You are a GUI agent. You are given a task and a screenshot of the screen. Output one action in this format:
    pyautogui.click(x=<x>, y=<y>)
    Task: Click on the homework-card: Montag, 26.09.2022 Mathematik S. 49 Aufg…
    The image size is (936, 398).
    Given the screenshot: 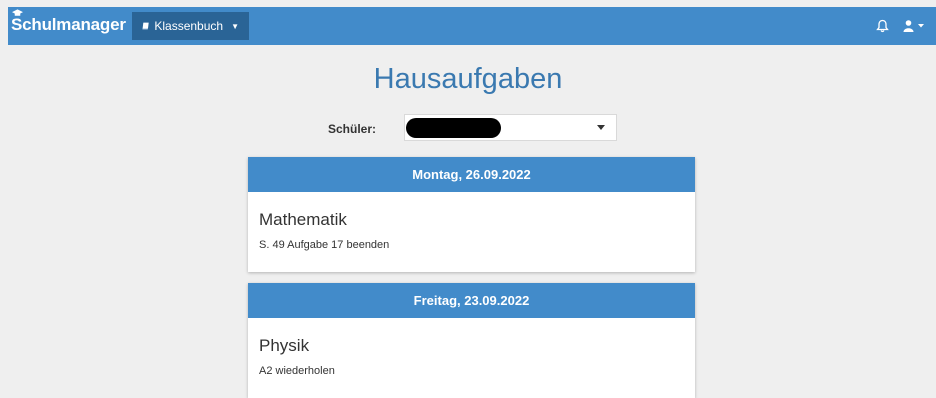 What is the action you would take?
    pyautogui.click(x=471, y=214)
    